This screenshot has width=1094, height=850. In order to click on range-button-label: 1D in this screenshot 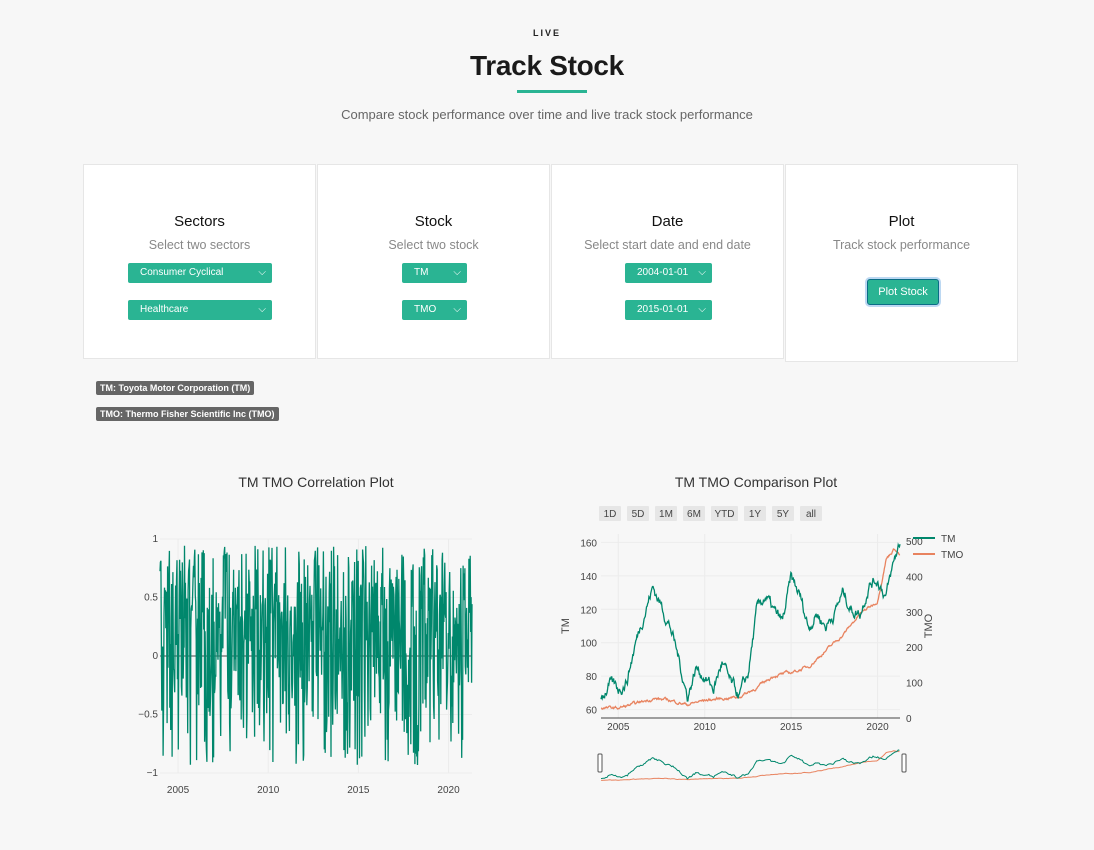, I will do `click(610, 514)`.